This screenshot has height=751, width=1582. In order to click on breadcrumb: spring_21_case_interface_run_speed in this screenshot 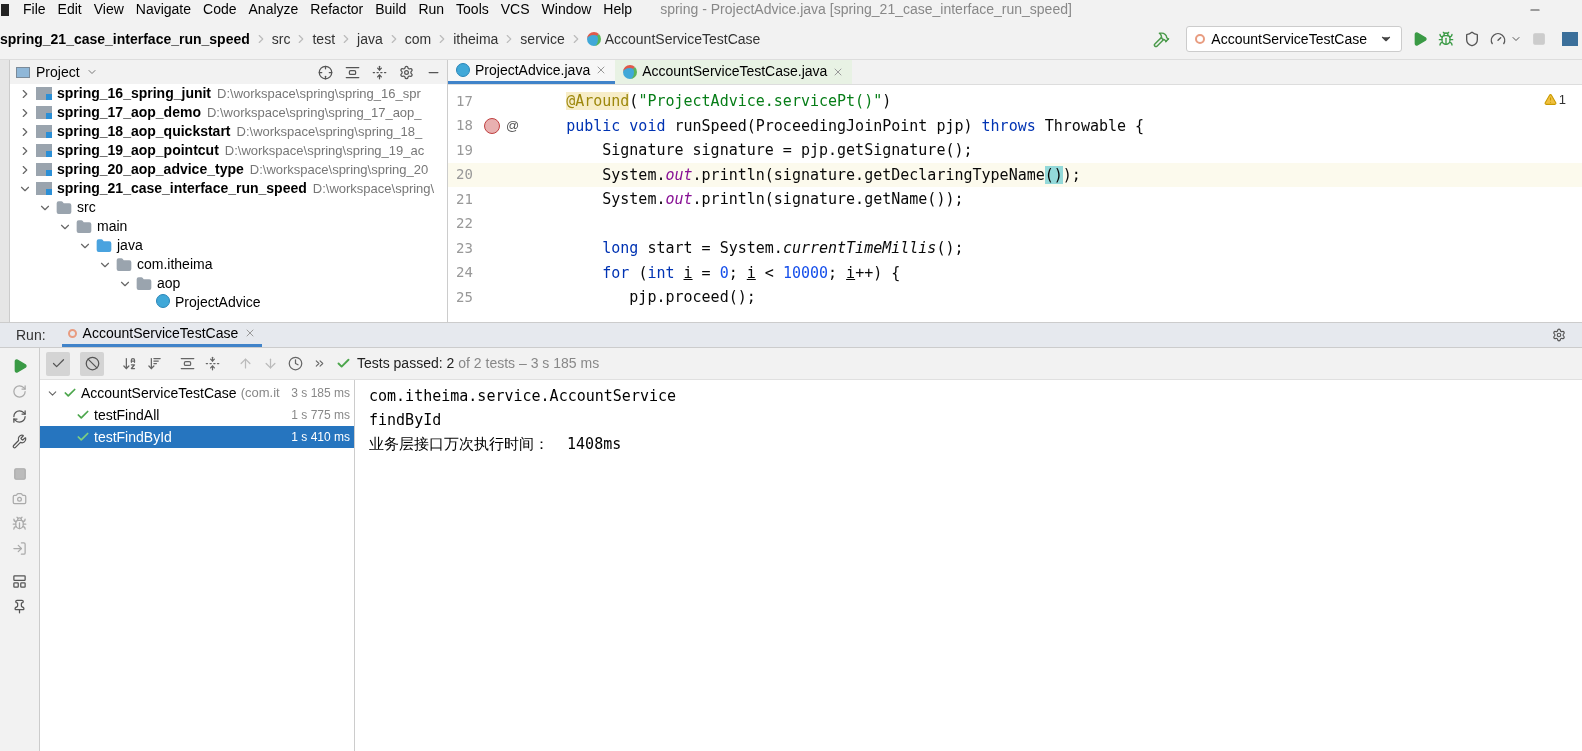, I will do `click(125, 39)`.